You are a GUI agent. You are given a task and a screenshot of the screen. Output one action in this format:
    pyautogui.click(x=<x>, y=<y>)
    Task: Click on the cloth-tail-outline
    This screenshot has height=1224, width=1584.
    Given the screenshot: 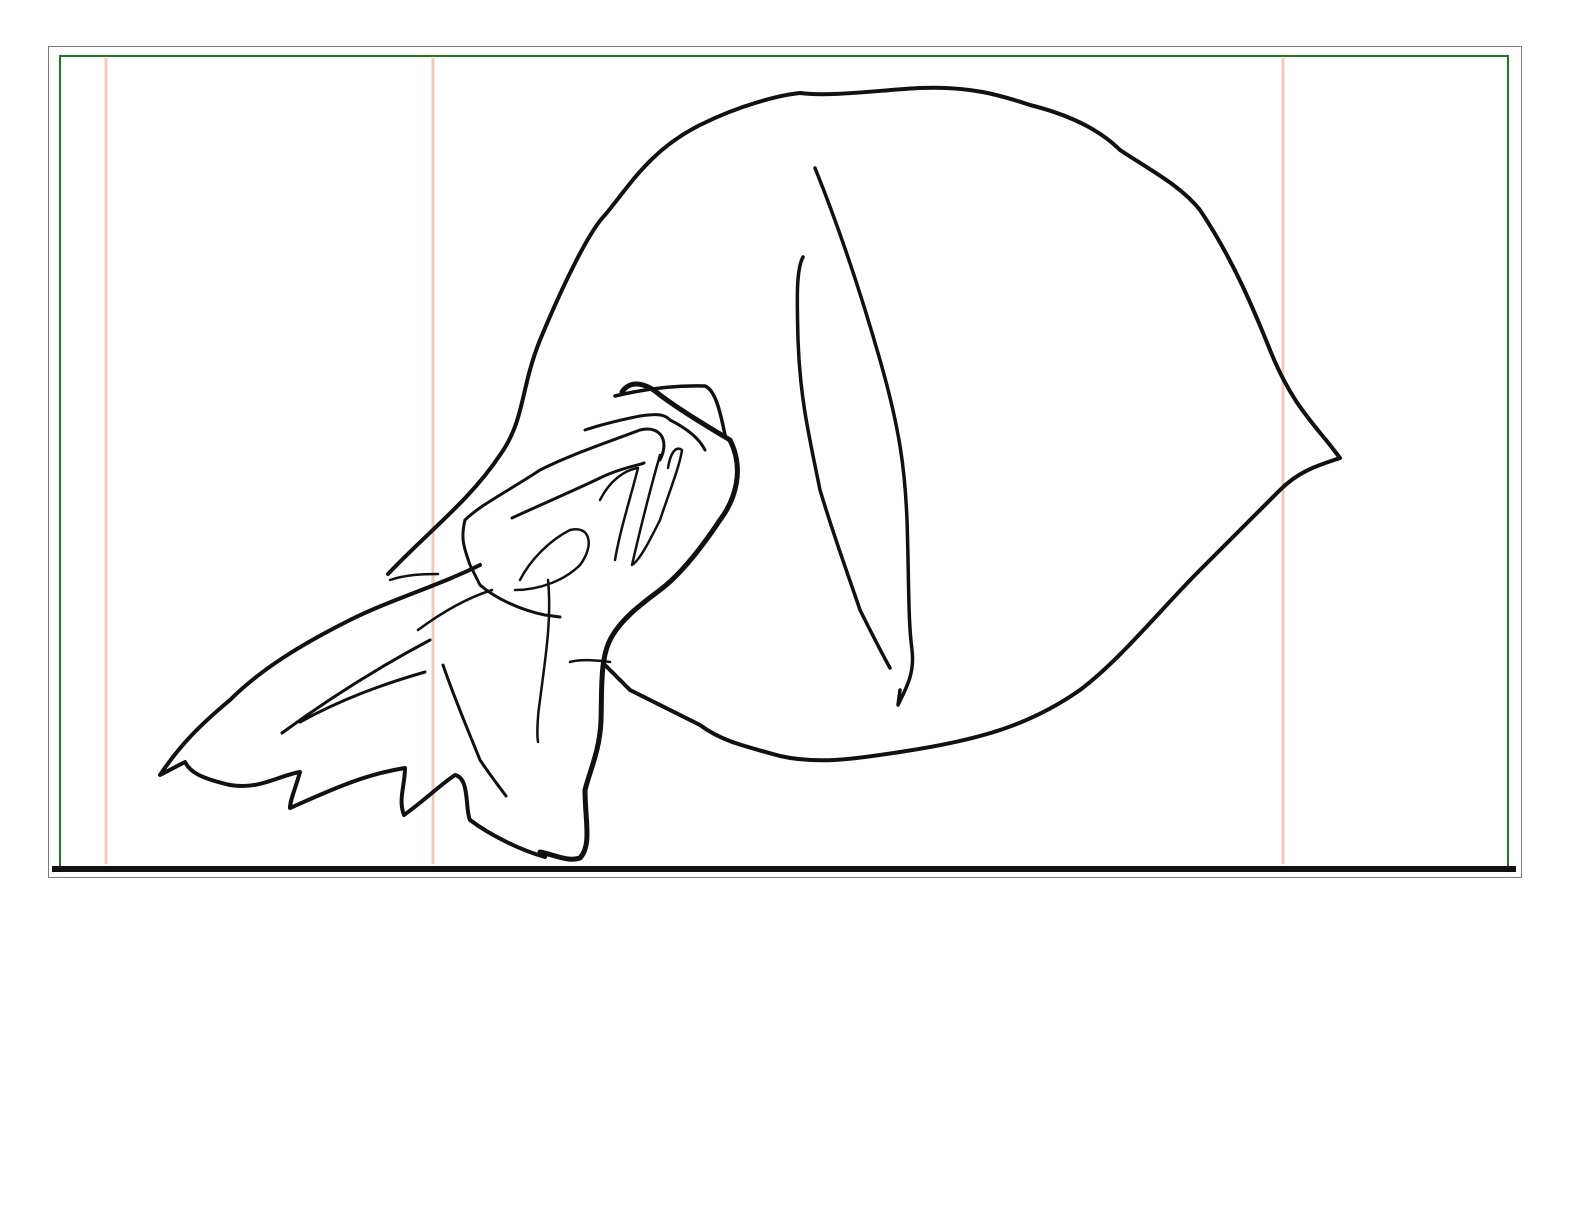 What is the action you would take?
    pyautogui.click(x=352, y=711)
    